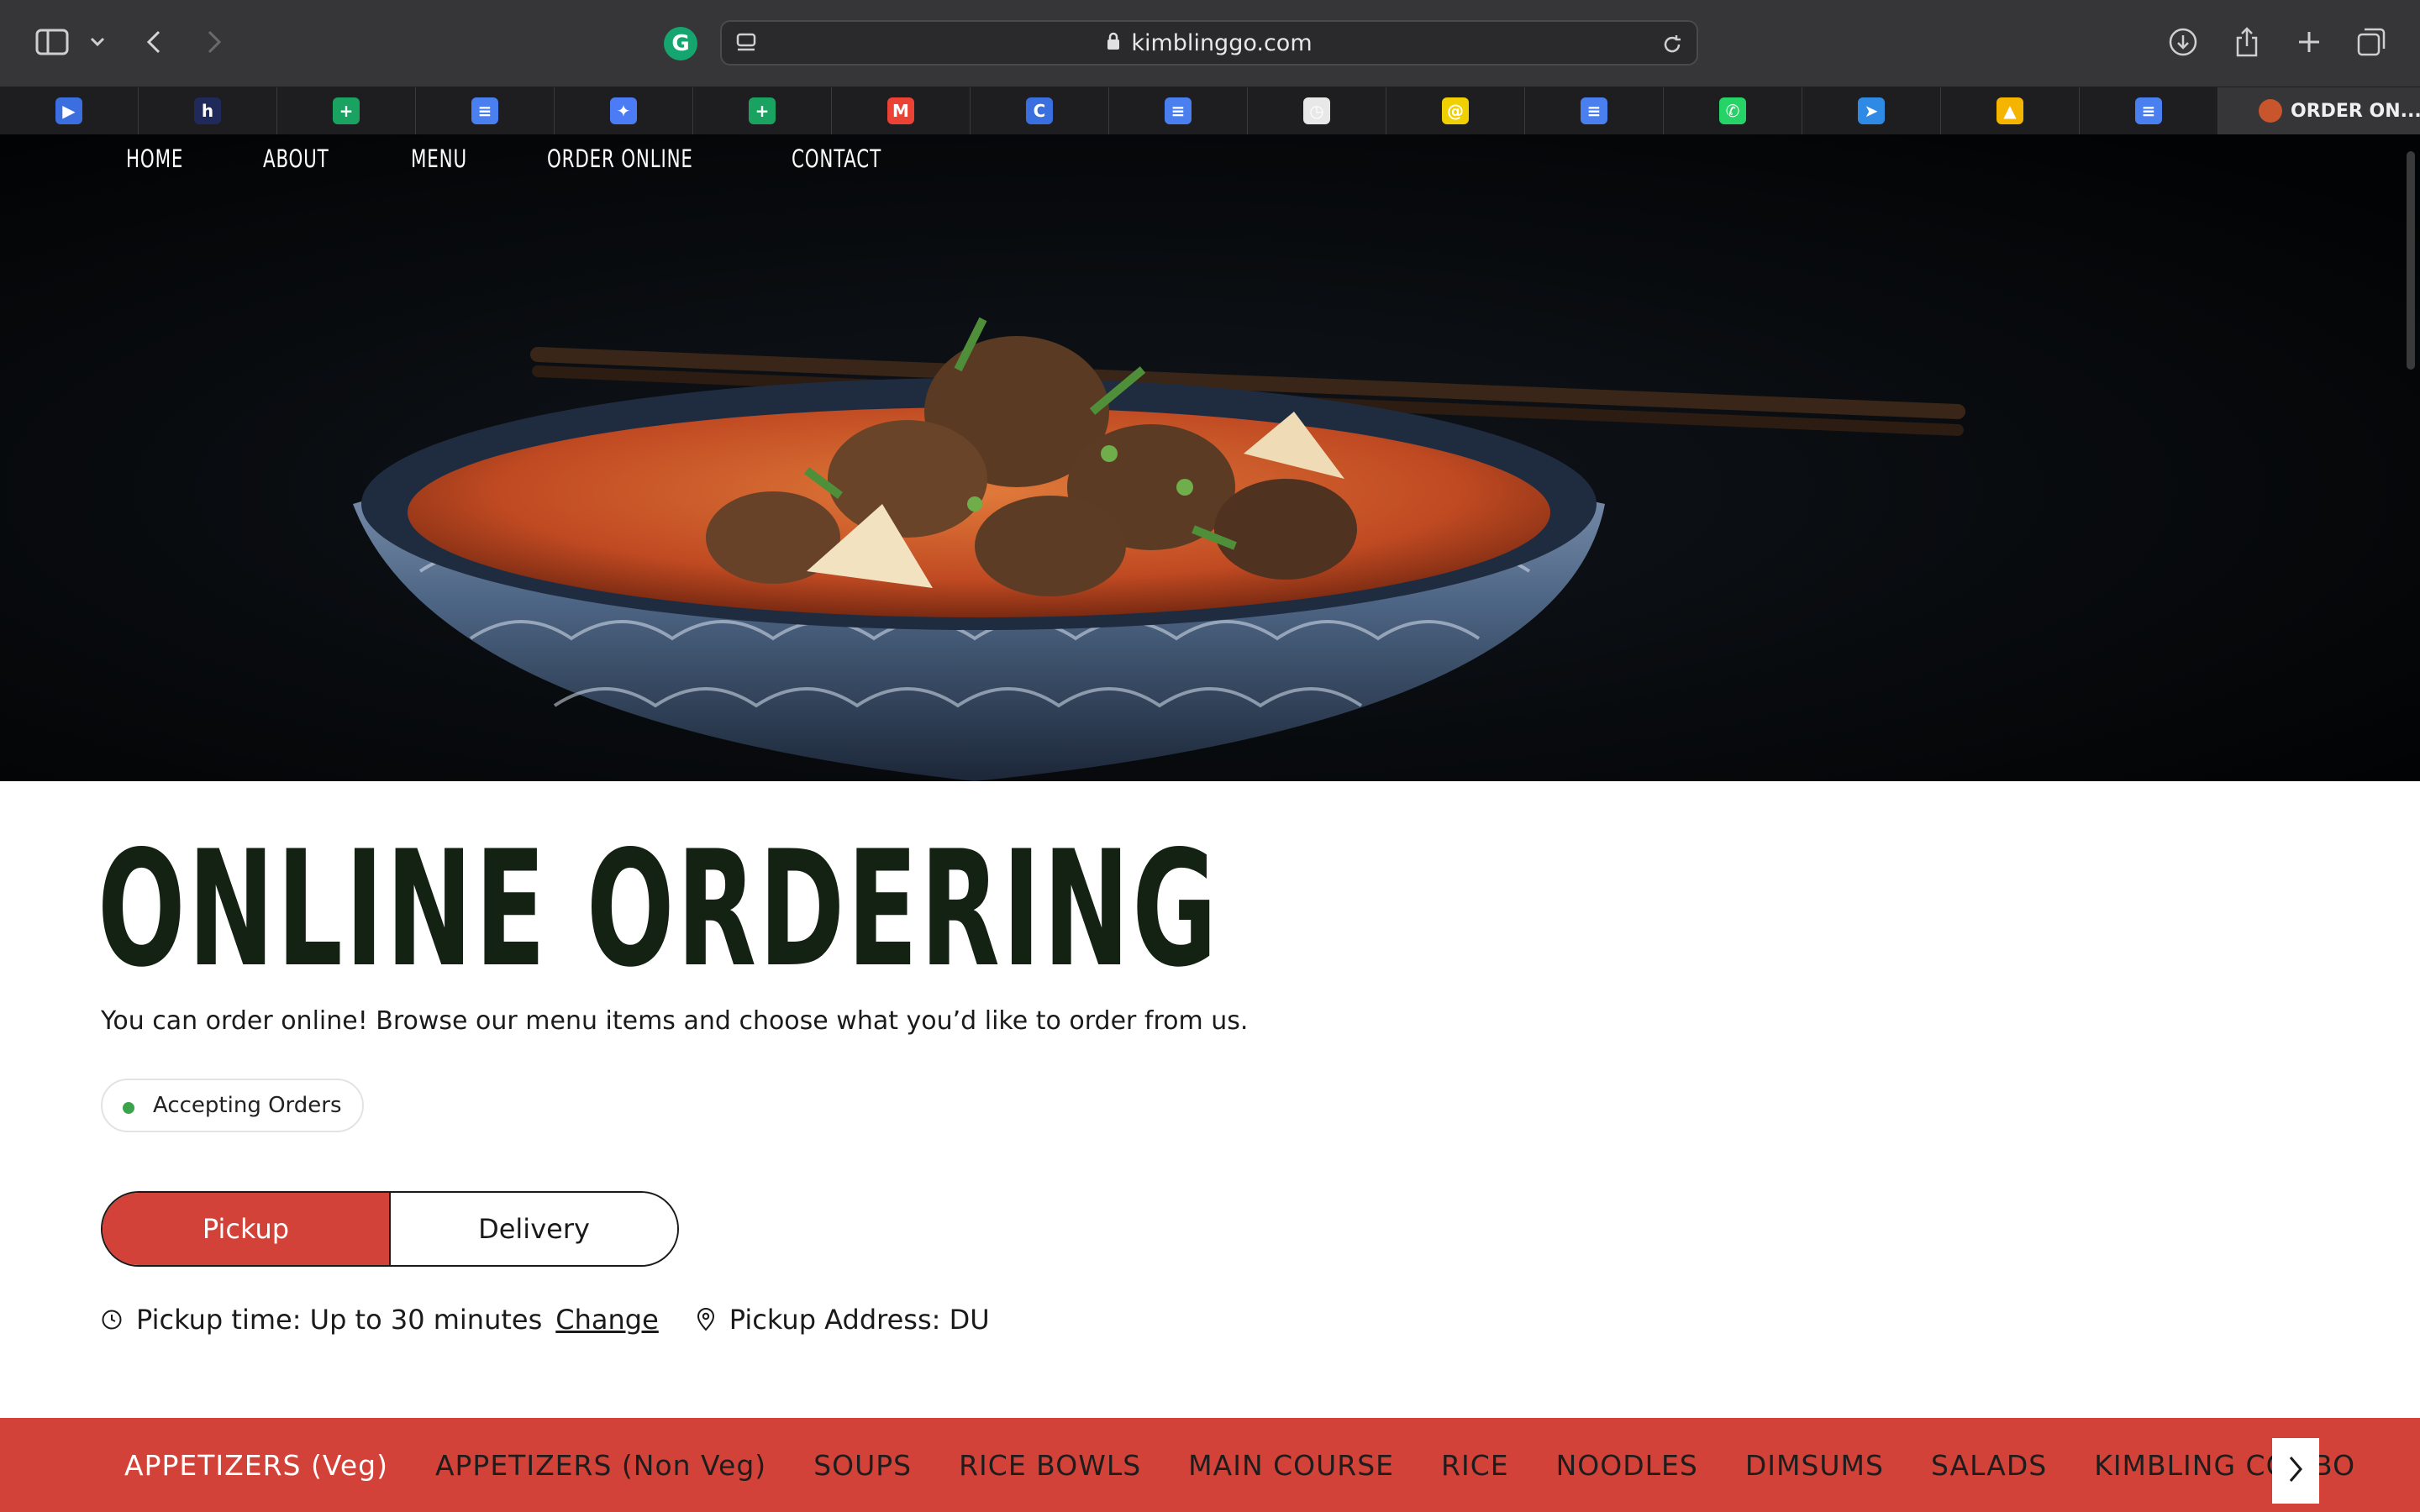  Describe the element at coordinates (2411, 260) in the screenshot. I see `page-scrollbar` at that location.